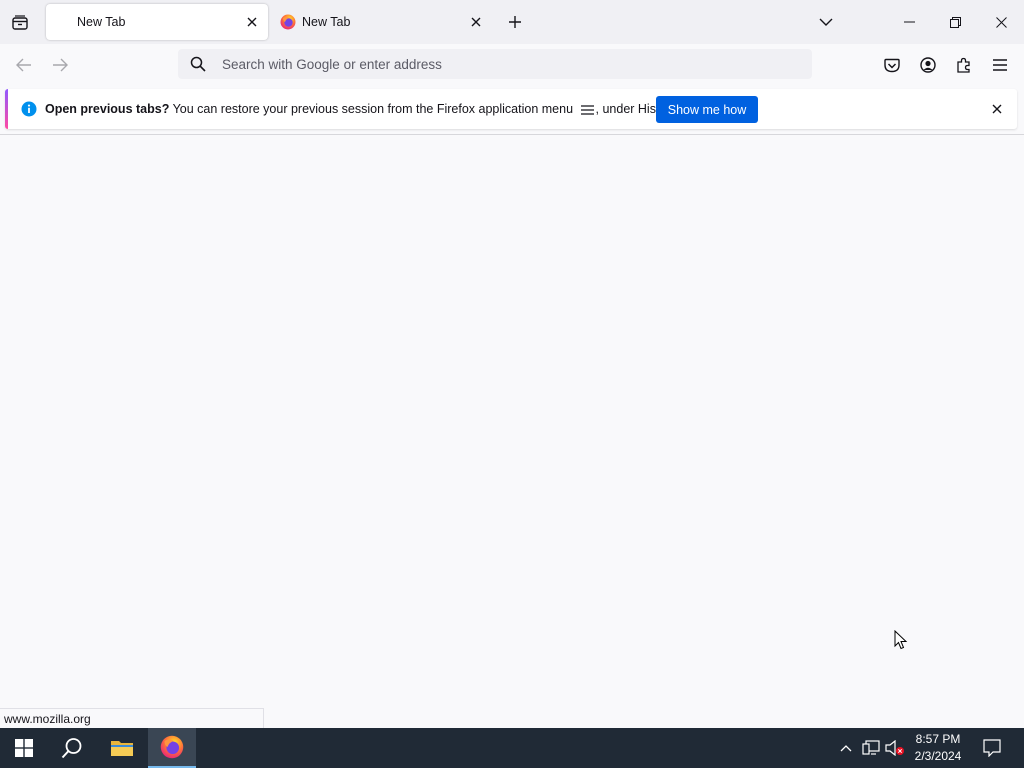  I want to click on navigation-toolbar, so click(512, 65).